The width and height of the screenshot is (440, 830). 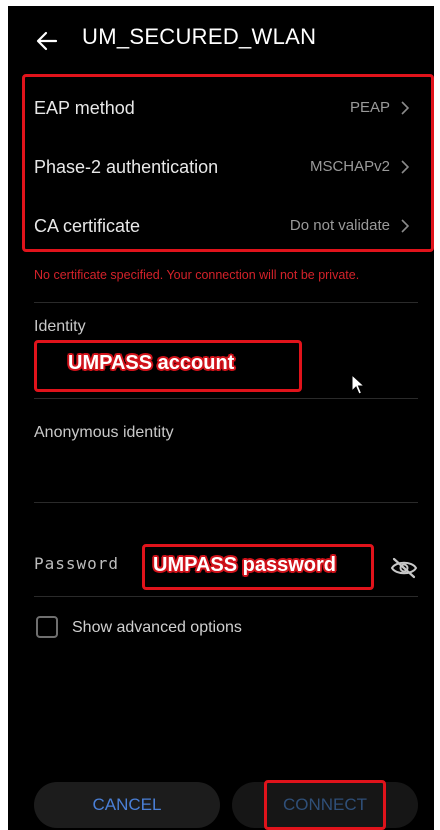 What do you see at coordinates (47, 41) in the screenshot?
I see `arrow-left-icon` at bounding box center [47, 41].